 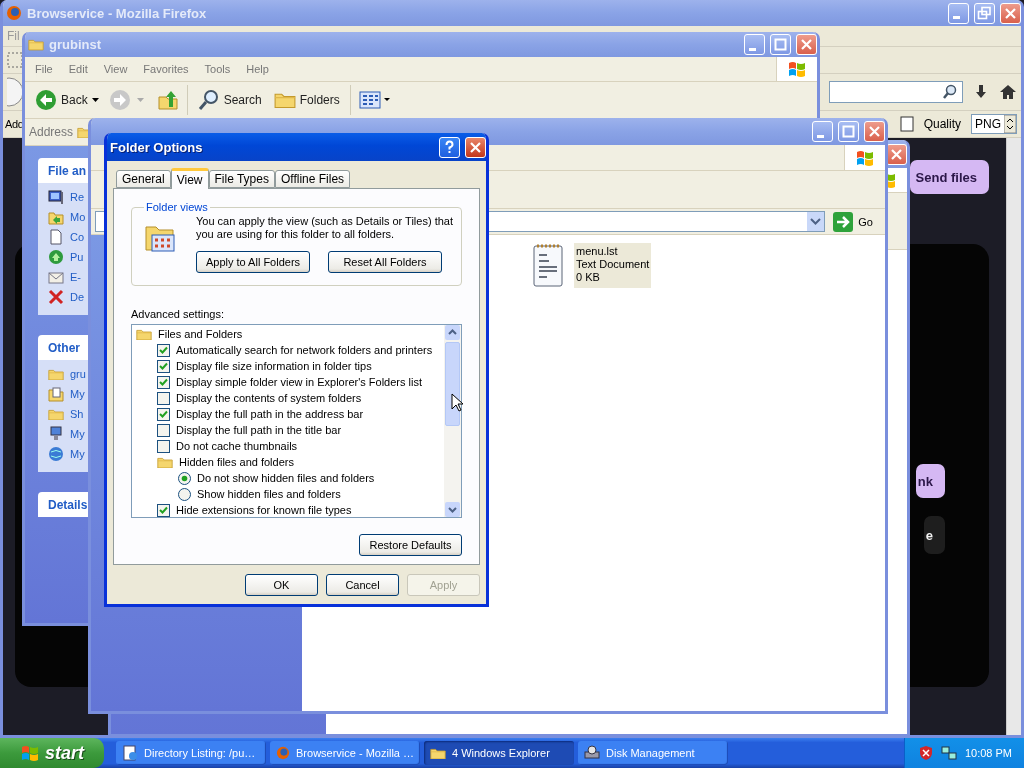 I want to click on setting-label: Display simple folder view in Explorer's Folders list, so click(x=299, y=382).